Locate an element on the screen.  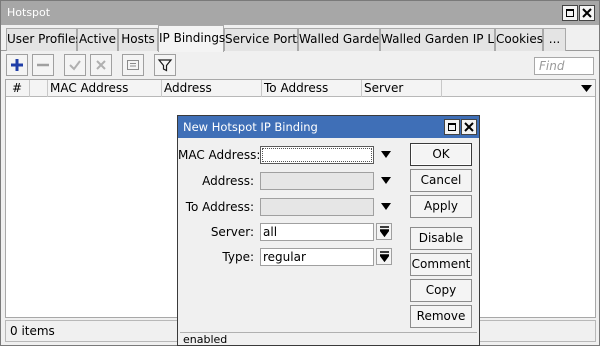
address-input is located at coordinates (317, 181).